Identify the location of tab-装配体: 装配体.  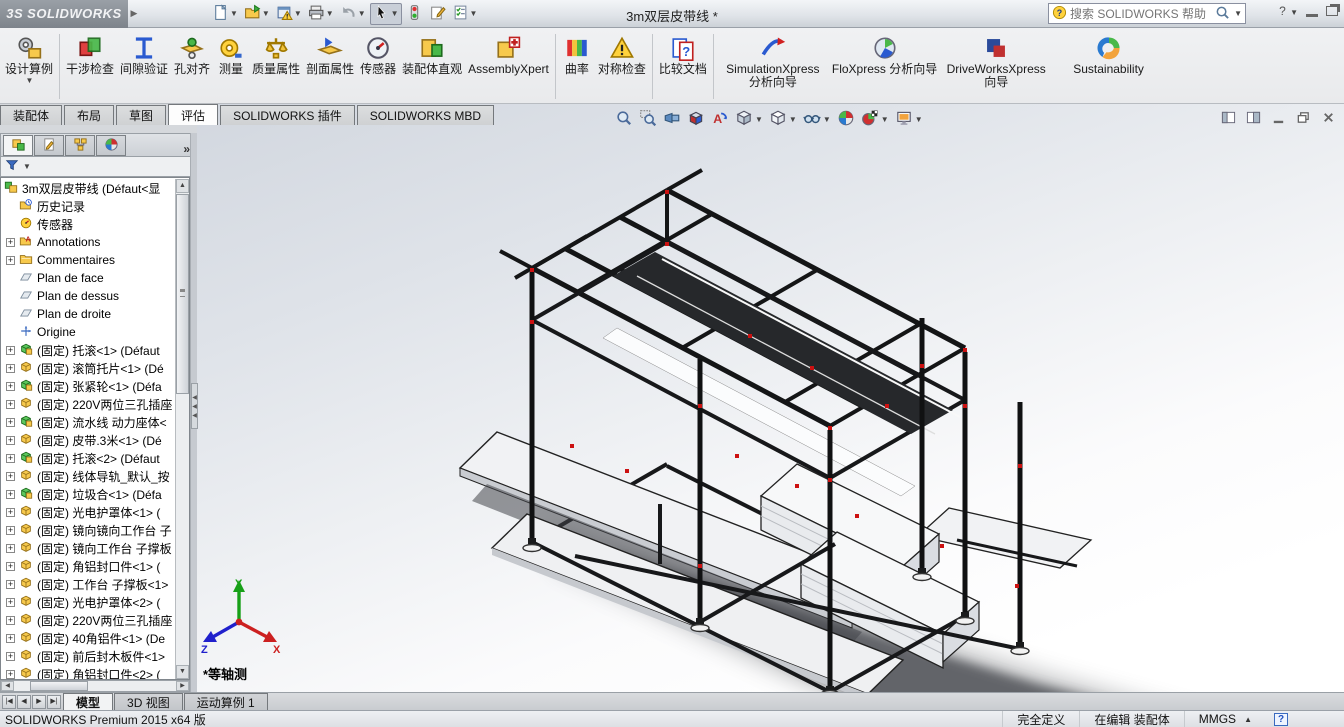
(31, 115).